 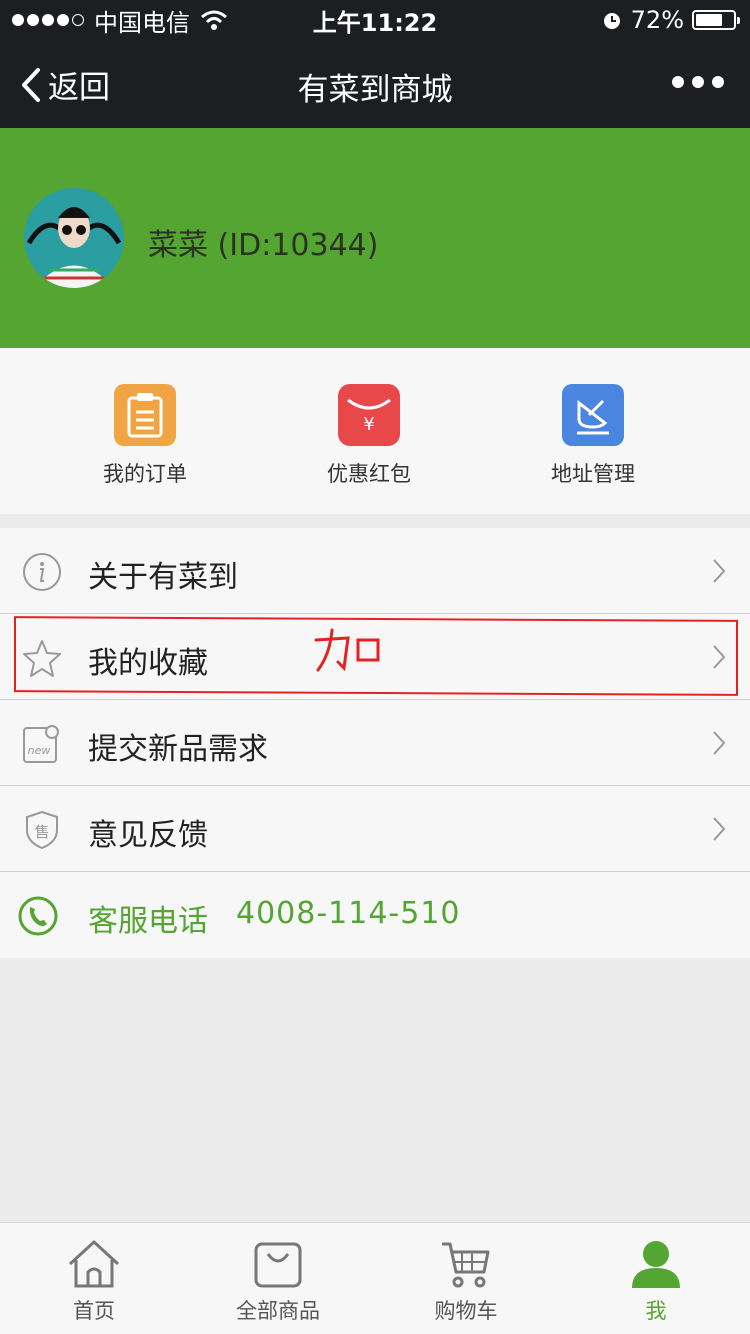 What do you see at coordinates (263, 245) in the screenshot?
I see `username: 菜菜 (ID:10344)` at bounding box center [263, 245].